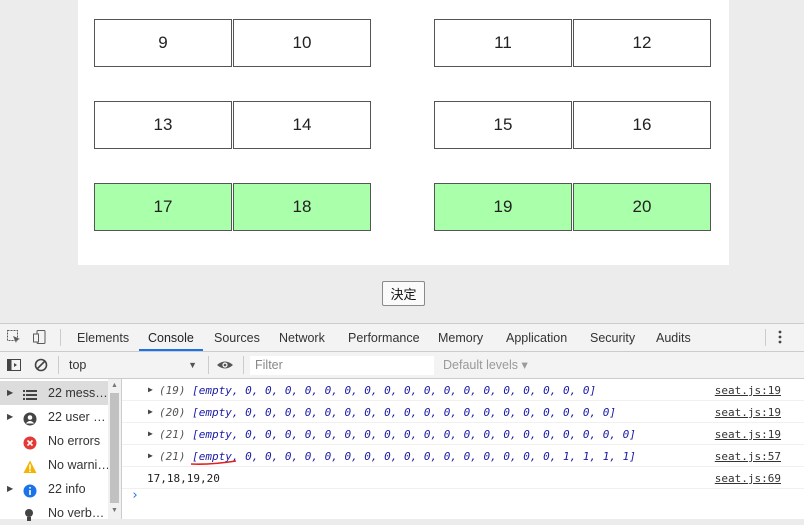 This screenshot has width=804, height=525. Describe the element at coordinates (673, 337) in the screenshot. I see `tab-audits: Audits` at that location.